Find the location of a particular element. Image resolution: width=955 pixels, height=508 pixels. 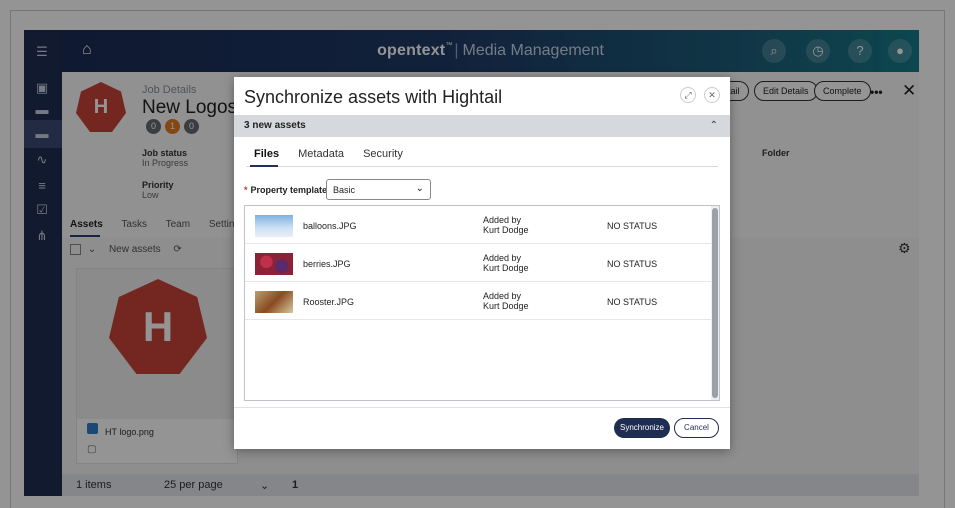

file-name: Rooster.JPG is located at coordinates (329, 302).